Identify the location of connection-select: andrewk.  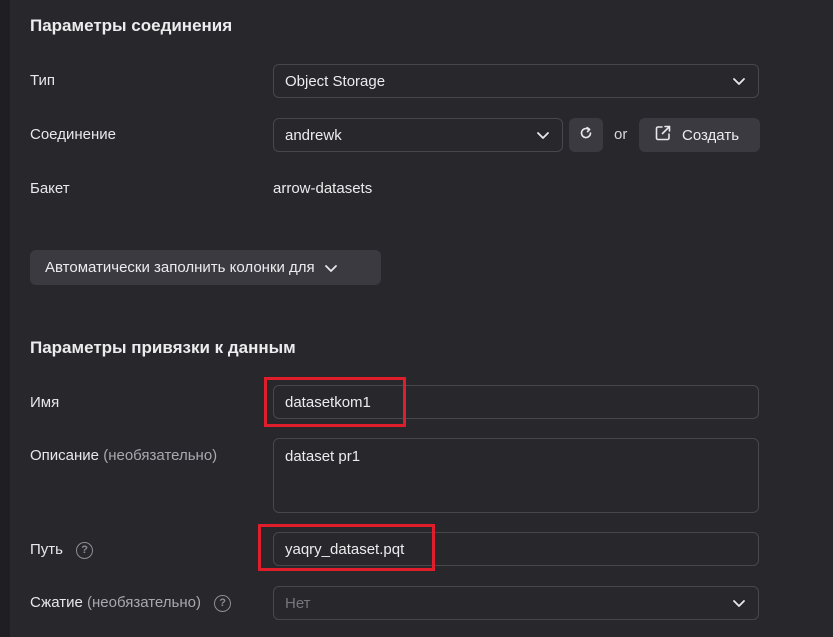
(418, 135).